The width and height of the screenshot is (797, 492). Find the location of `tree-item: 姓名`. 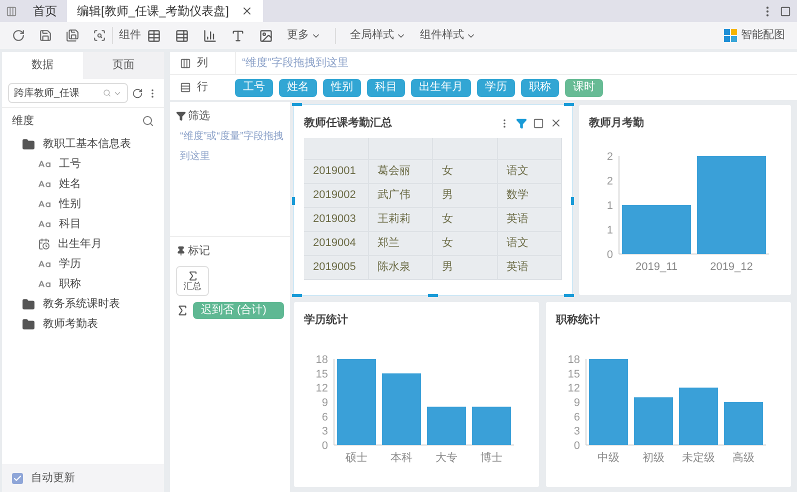

tree-item: 姓名 is located at coordinates (83, 184).